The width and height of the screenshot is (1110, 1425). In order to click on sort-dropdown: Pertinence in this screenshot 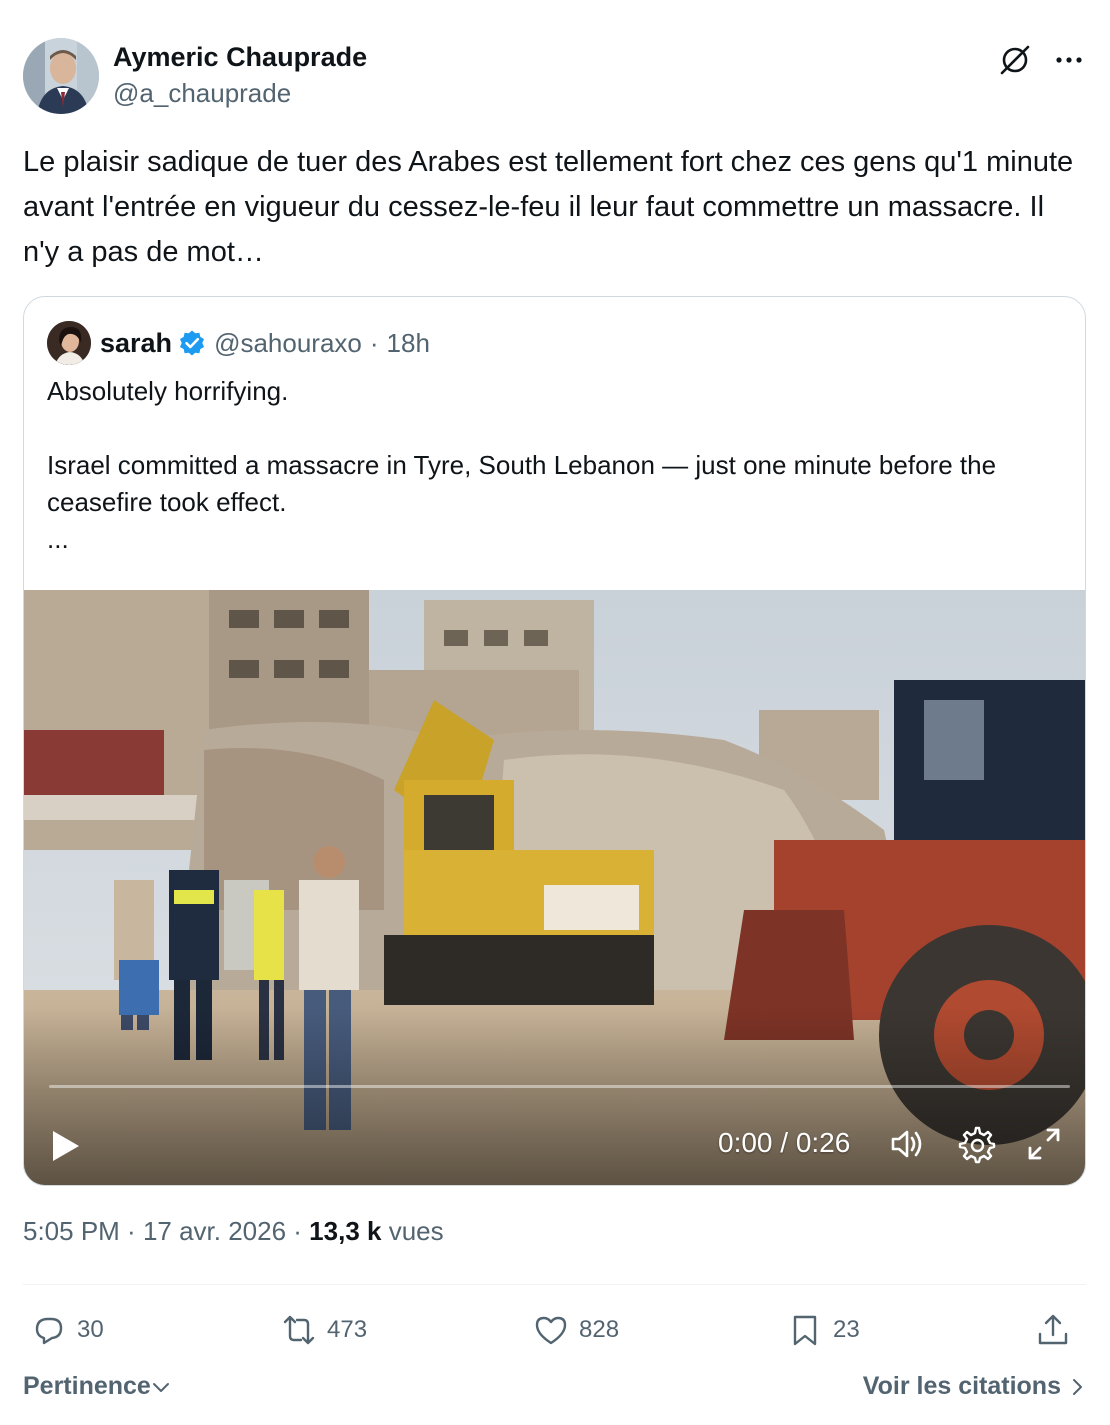, I will do `click(97, 1386)`.